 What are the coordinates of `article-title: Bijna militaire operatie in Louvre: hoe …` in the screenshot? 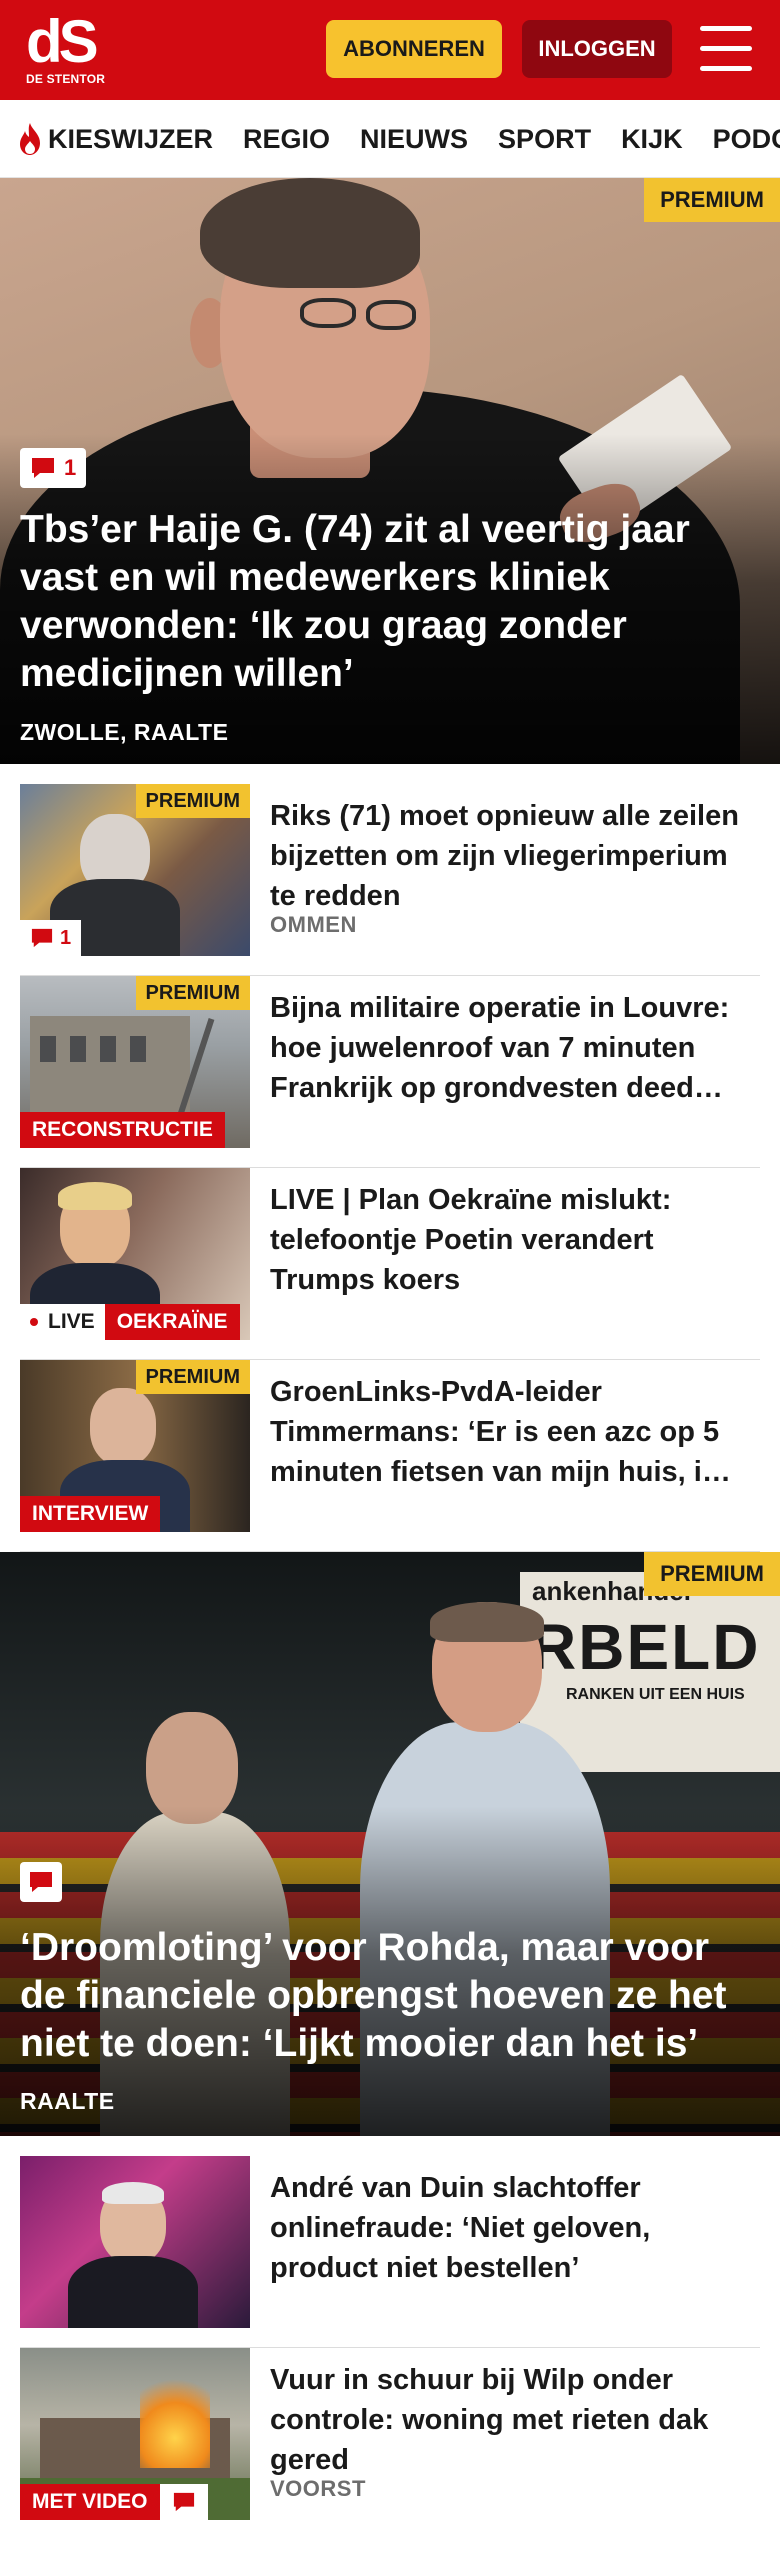 It's located at (515, 1048).